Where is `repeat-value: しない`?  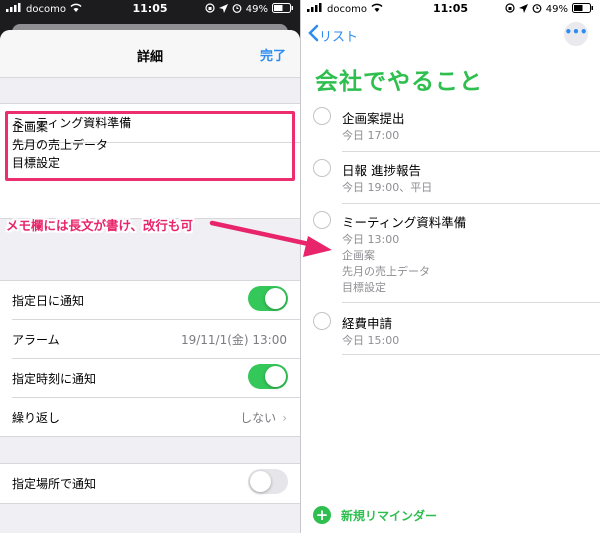
repeat-value: しない is located at coordinates (258, 418).